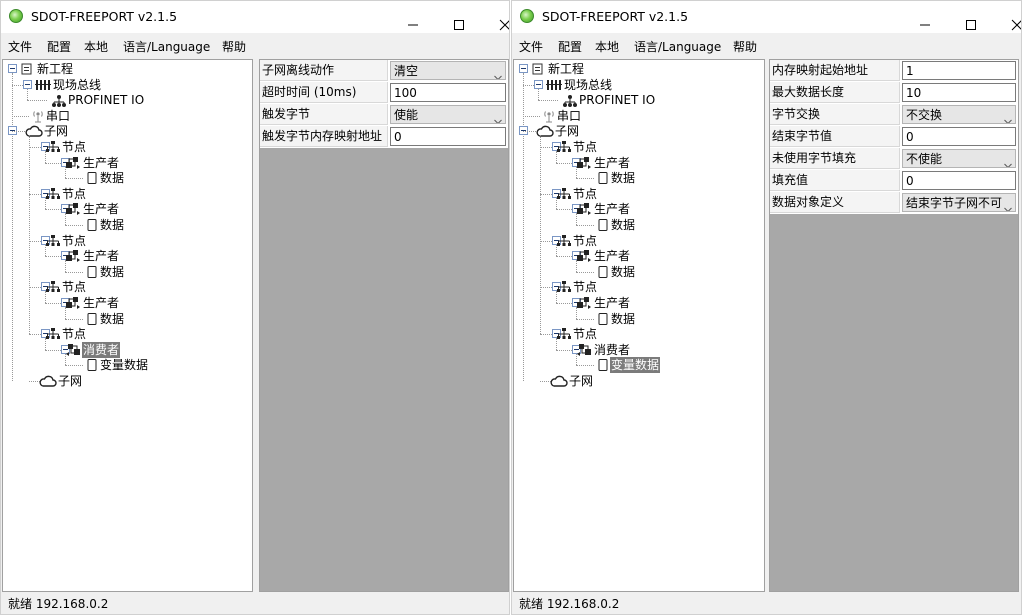 This screenshot has height=615, width=1022. I want to click on property-dropdown: 清空, so click(448, 70).